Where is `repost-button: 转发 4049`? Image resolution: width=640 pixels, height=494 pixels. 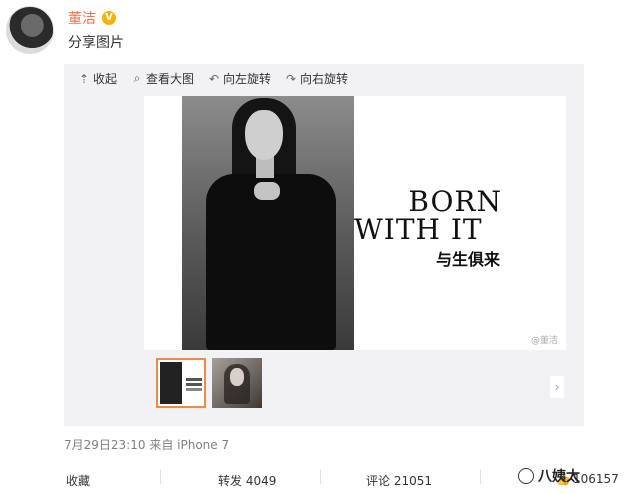
repost-button: 转发 4049 is located at coordinates (247, 480).